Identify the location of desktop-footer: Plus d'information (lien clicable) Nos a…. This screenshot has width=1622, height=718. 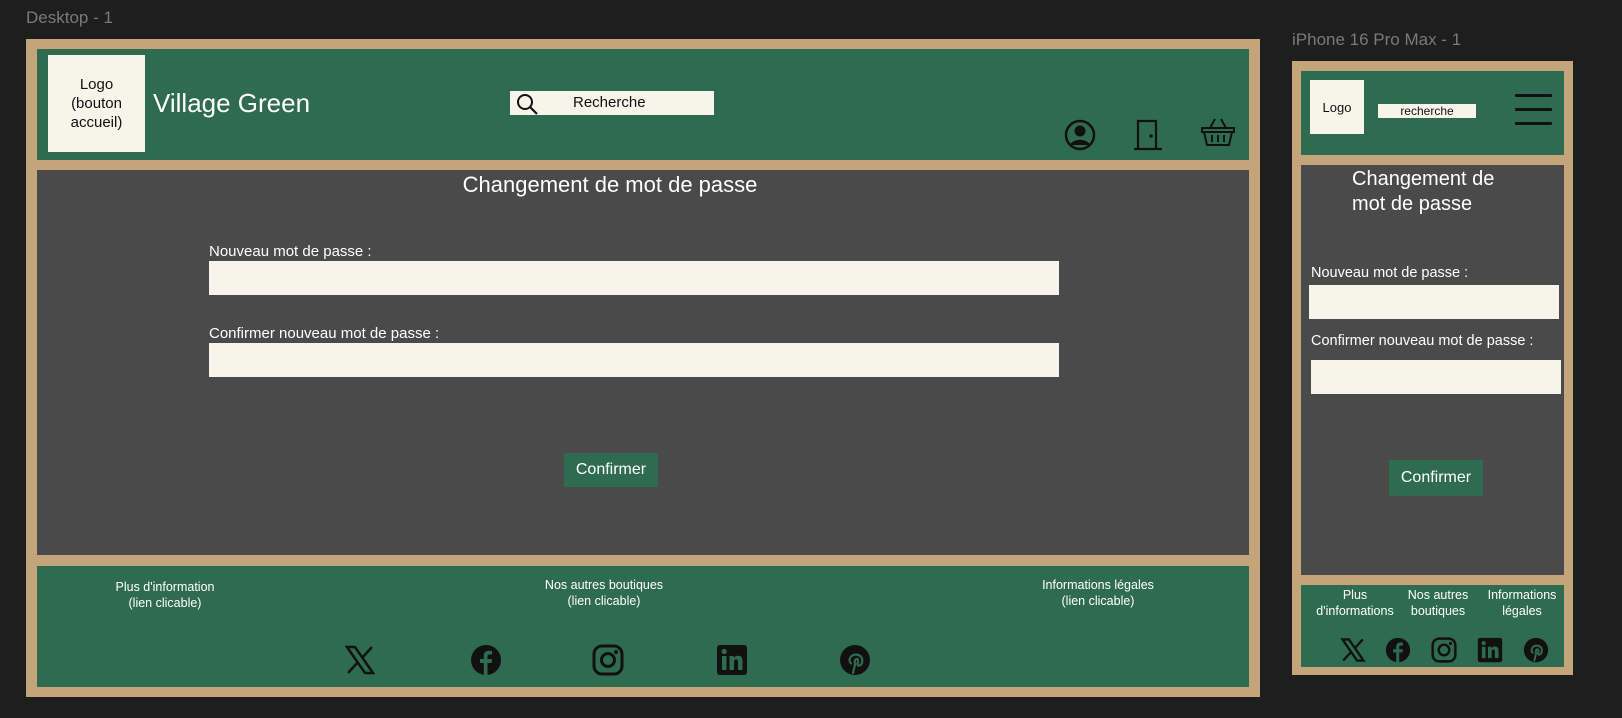
(643, 626).